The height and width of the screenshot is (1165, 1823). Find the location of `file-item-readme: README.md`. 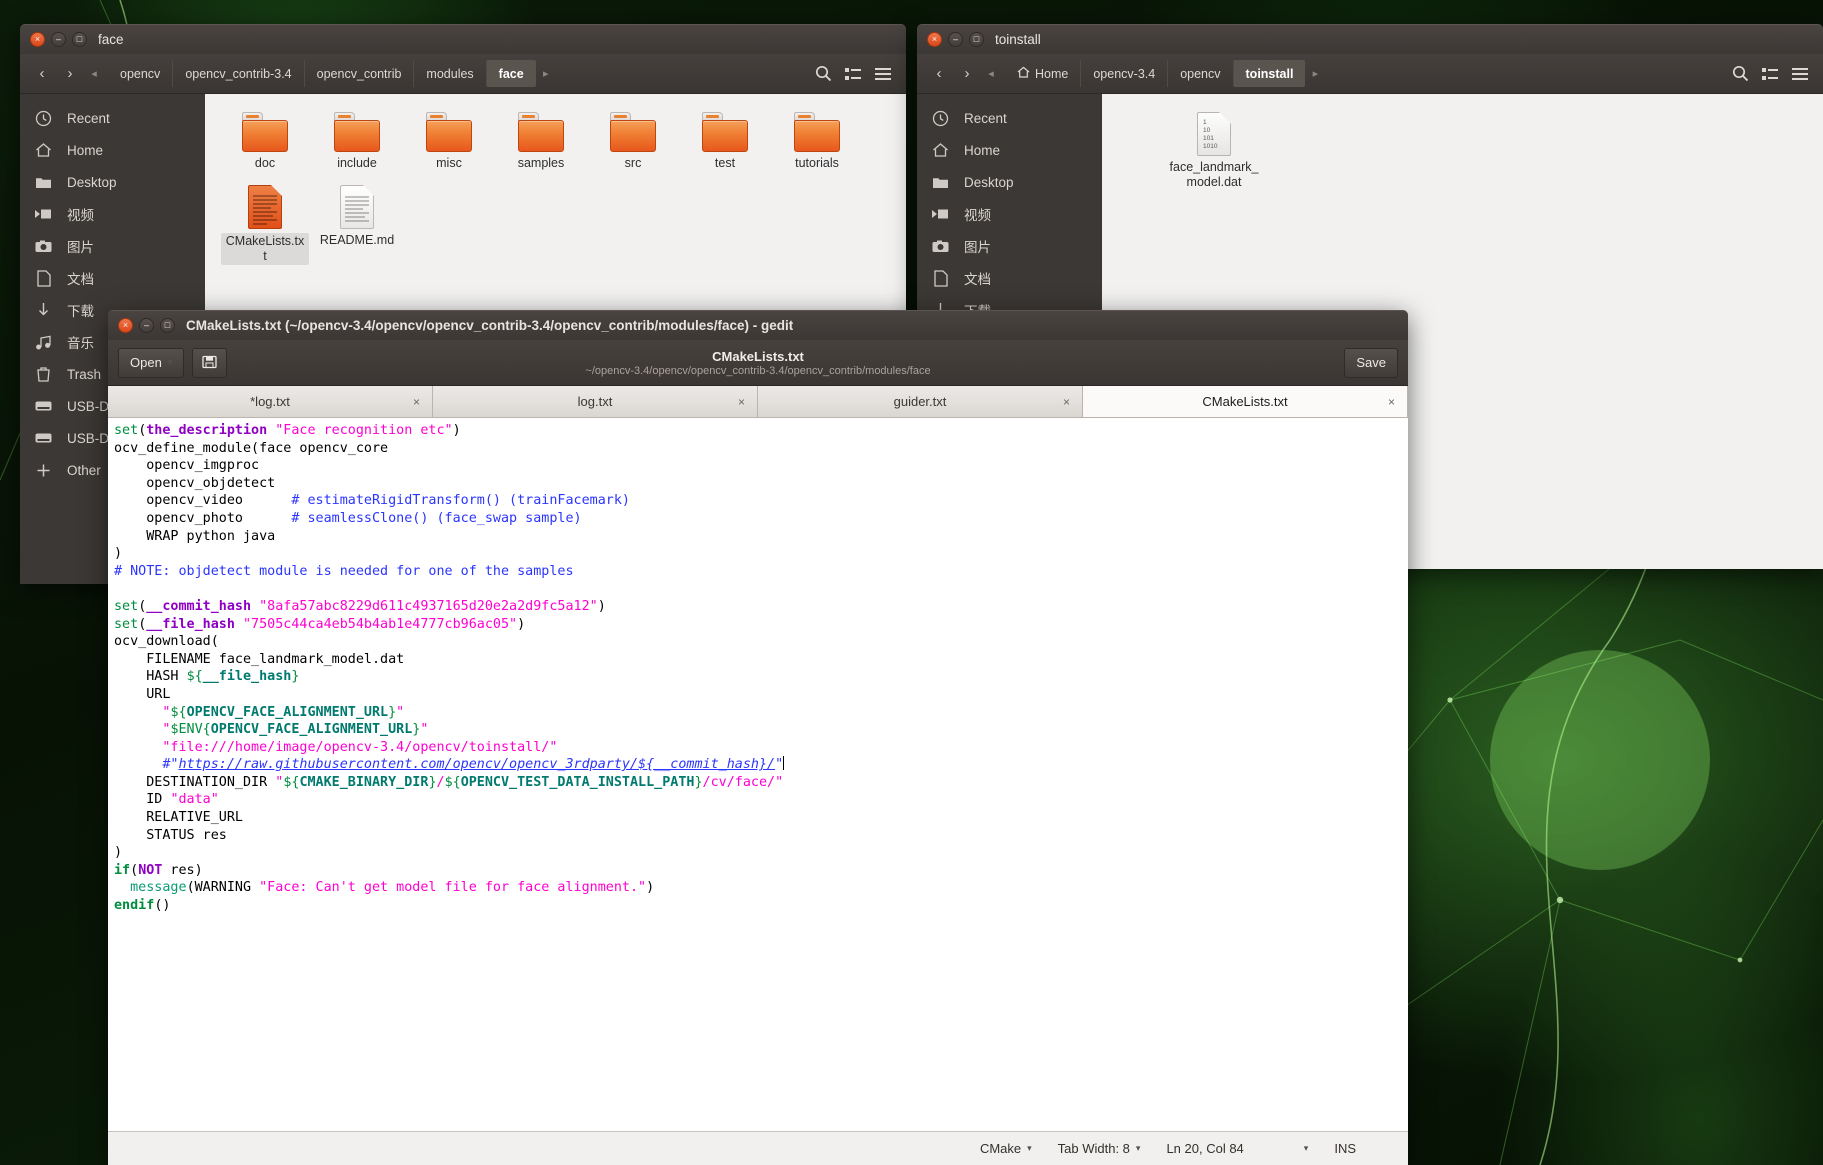

file-item-readme: README.md is located at coordinates (357, 224).